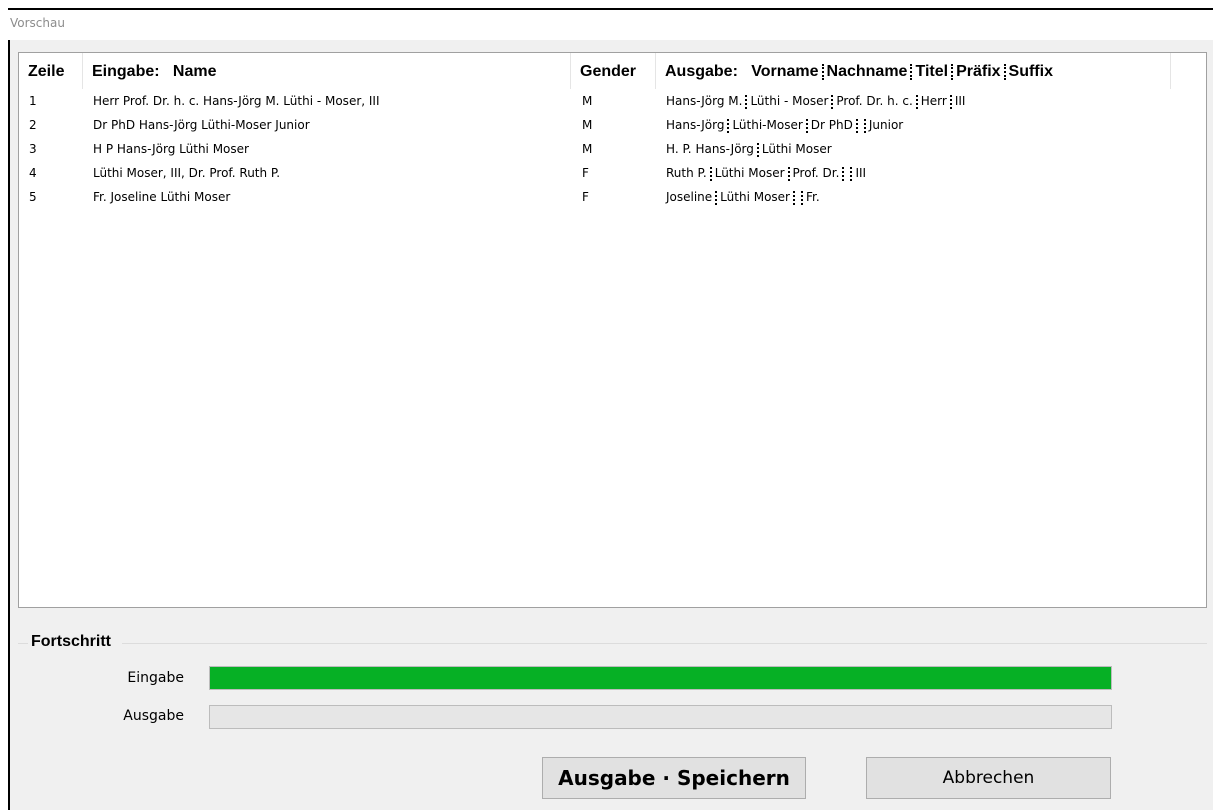 Image resolution: width=1213 pixels, height=810 pixels. What do you see at coordinates (704, 101) in the screenshot?
I see `ausgabe-part: Hans-Jörg M.` at bounding box center [704, 101].